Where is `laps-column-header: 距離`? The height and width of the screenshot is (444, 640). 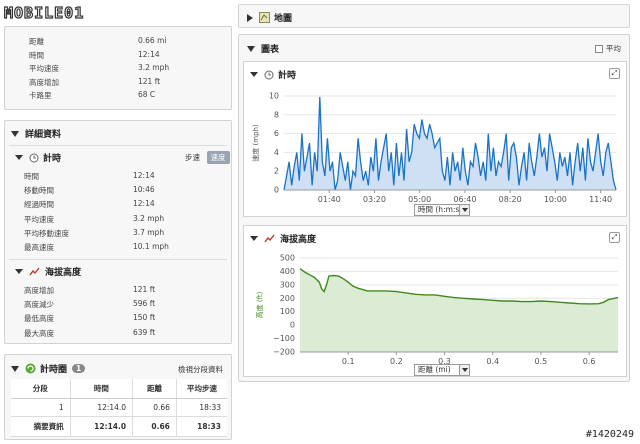 laps-column-header: 距離 is located at coordinates (154, 389).